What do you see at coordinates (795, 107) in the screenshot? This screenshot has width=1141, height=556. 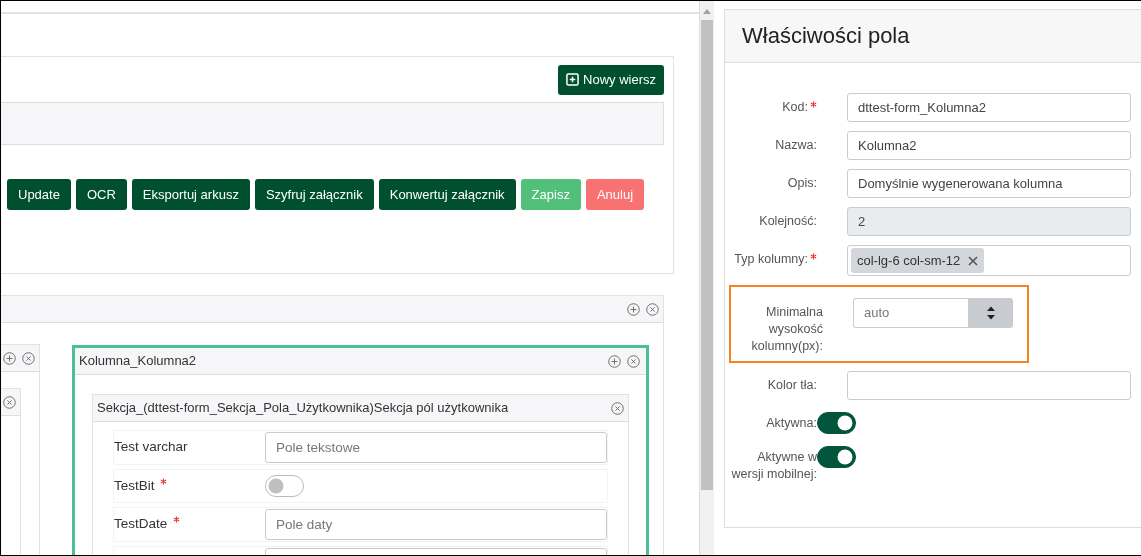 I see `field-label: Kod:` at bounding box center [795, 107].